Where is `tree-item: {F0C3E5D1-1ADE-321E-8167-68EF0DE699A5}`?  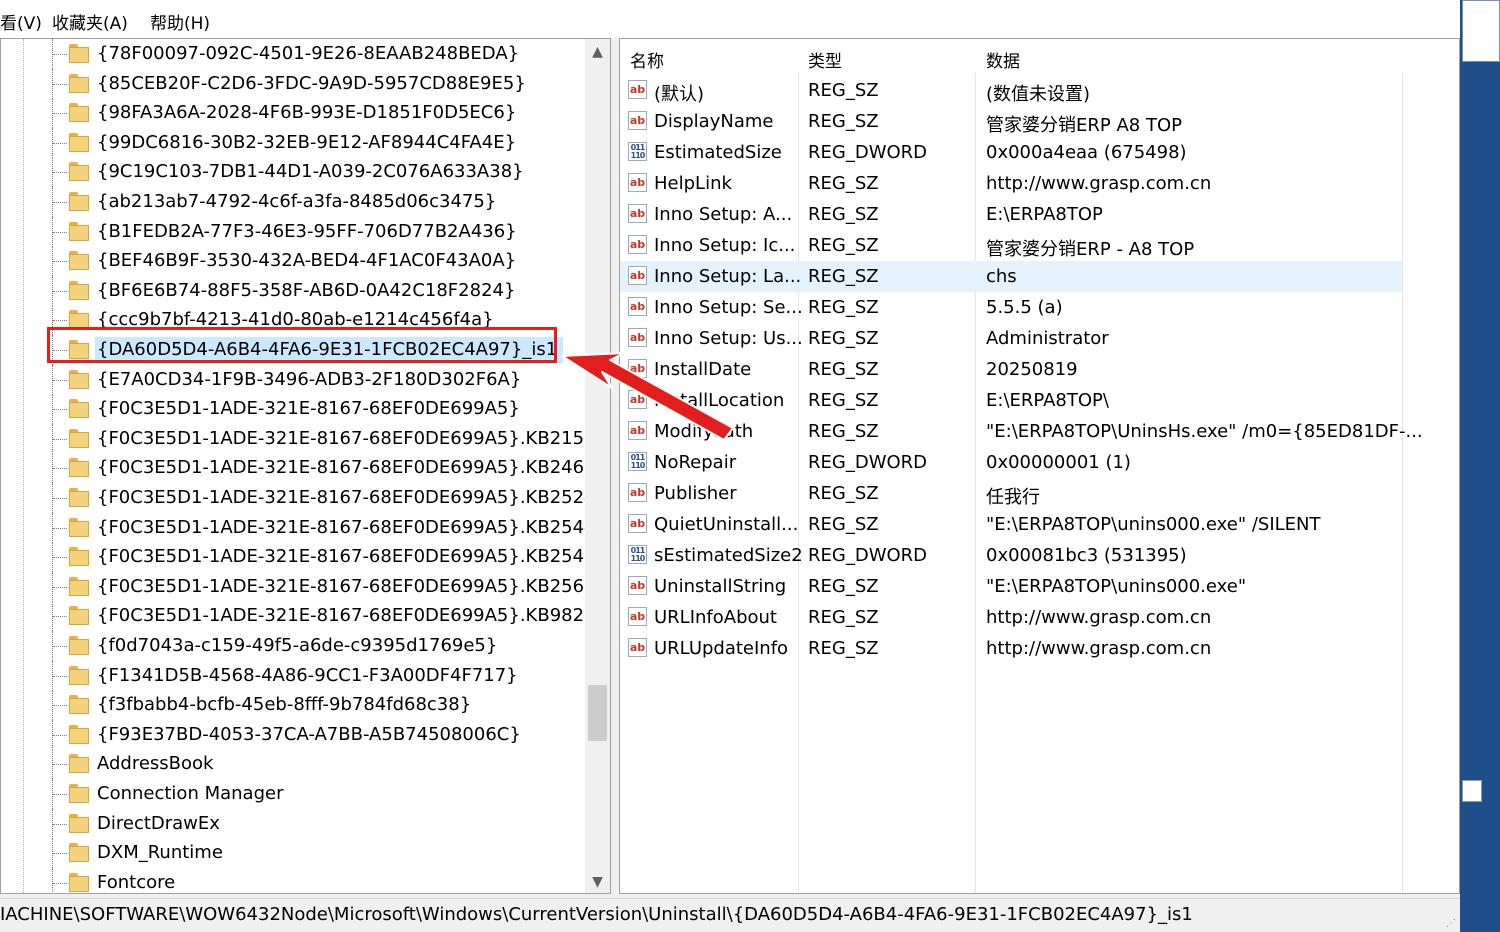
tree-item: {F0C3E5D1-1ADE-321E-8167-68EF0DE699A5} is located at coordinates (293, 409).